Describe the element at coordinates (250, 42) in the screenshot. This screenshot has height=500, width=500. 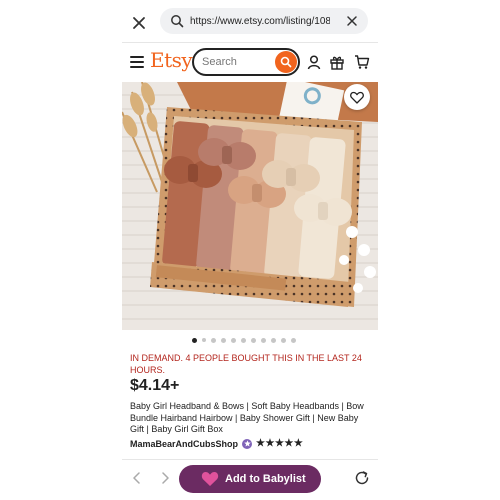
I see `header-divider` at that location.